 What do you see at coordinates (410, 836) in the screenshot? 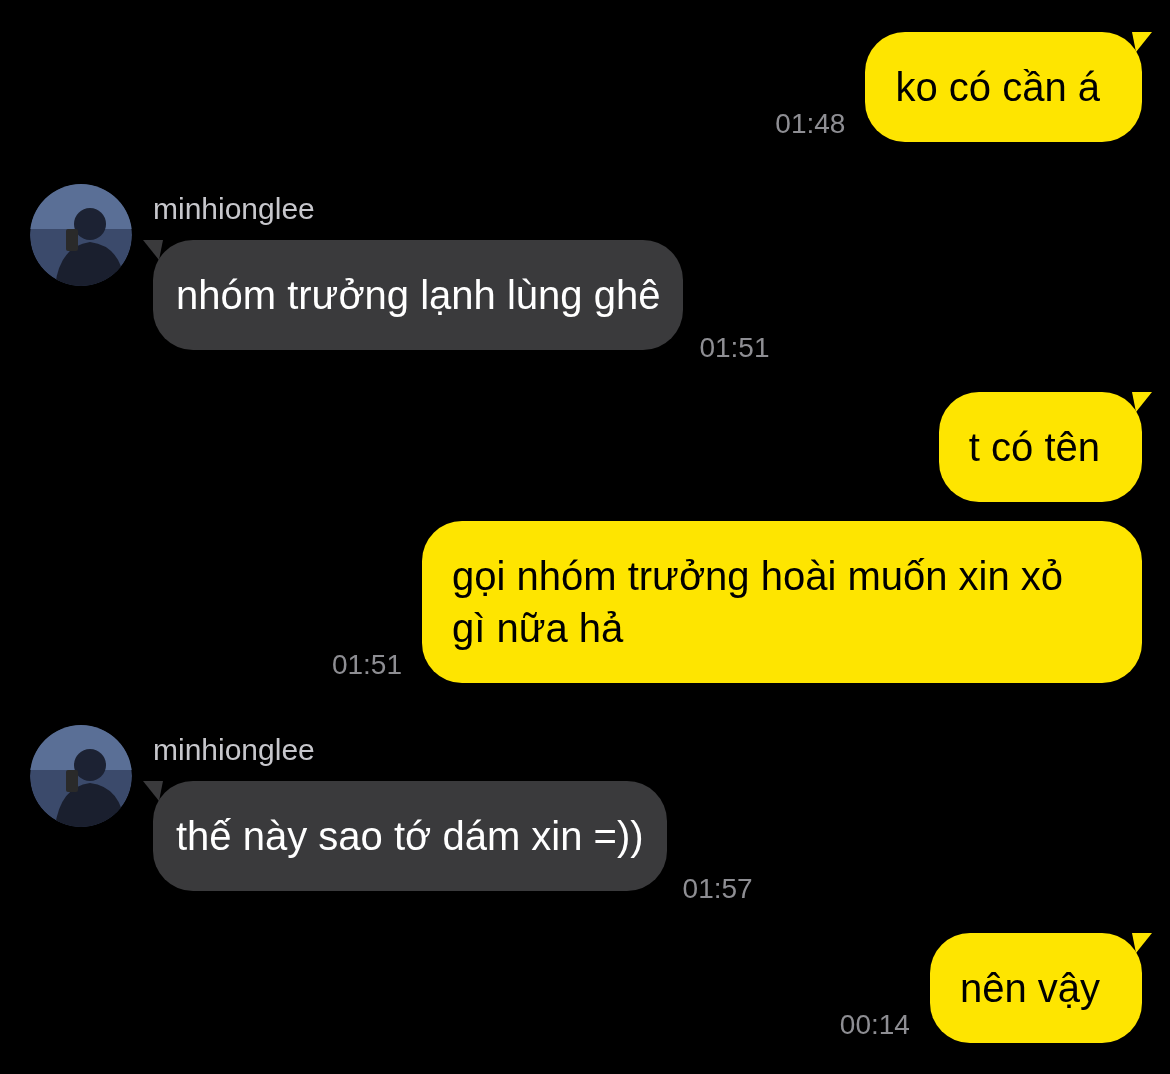
I see `message-bubble: thế này sao tớ dám xin =))` at bounding box center [410, 836].